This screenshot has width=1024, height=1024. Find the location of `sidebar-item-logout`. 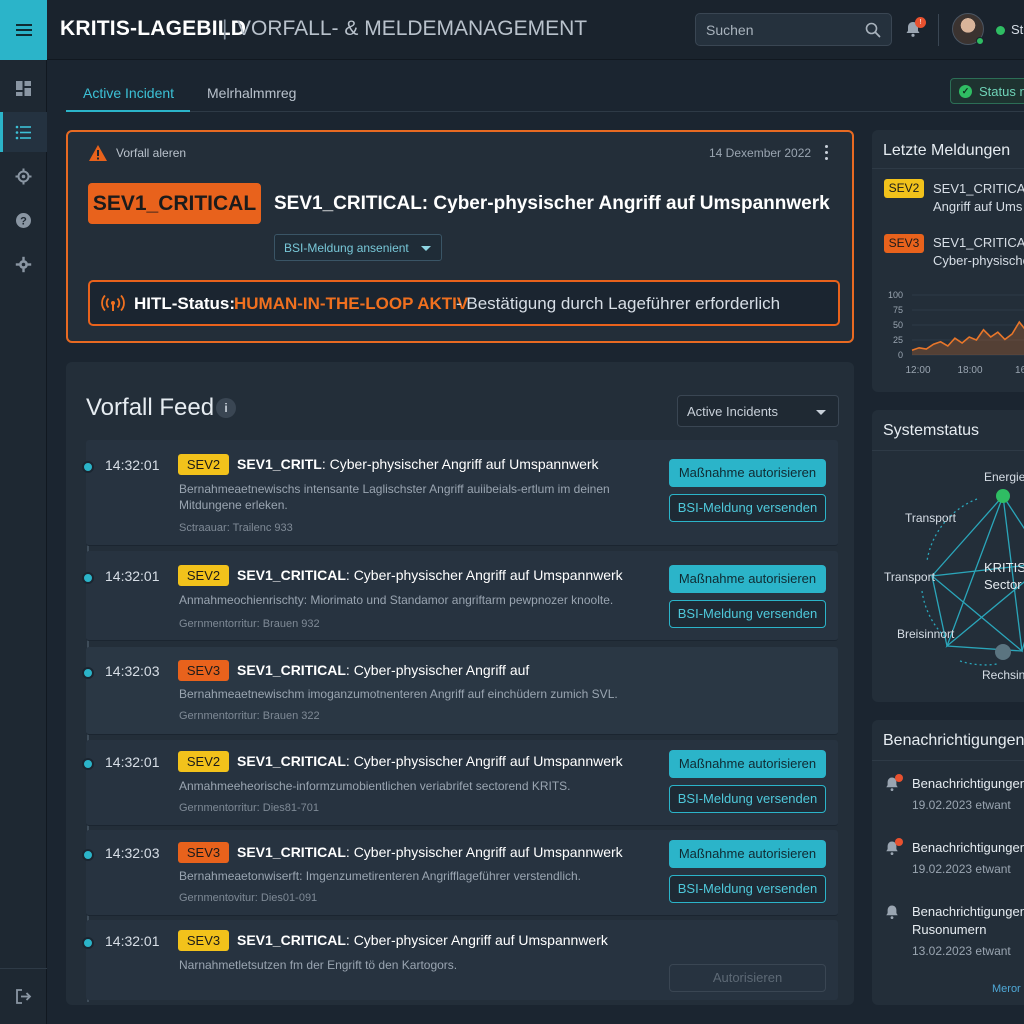

sidebar-item-logout is located at coordinates (23, 996).